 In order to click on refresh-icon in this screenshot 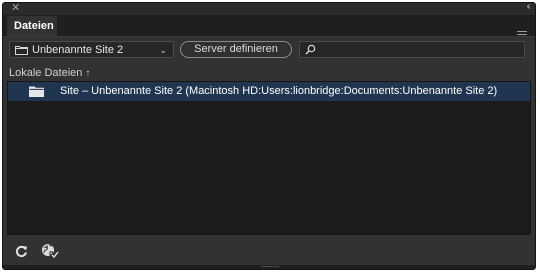, I will do `click(21, 251)`.